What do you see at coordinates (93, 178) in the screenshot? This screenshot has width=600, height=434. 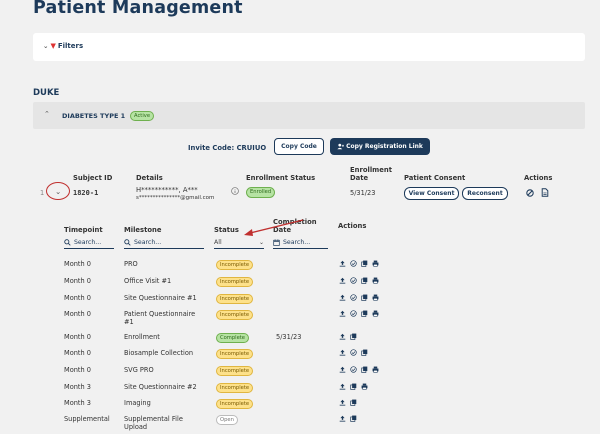 I see `col-subject-id: Subject ID` at bounding box center [93, 178].